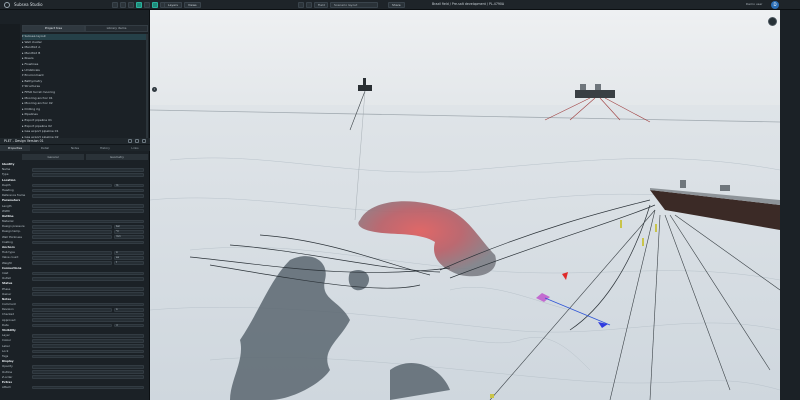  I want to click on unit-select: mm, so click(129, 237).